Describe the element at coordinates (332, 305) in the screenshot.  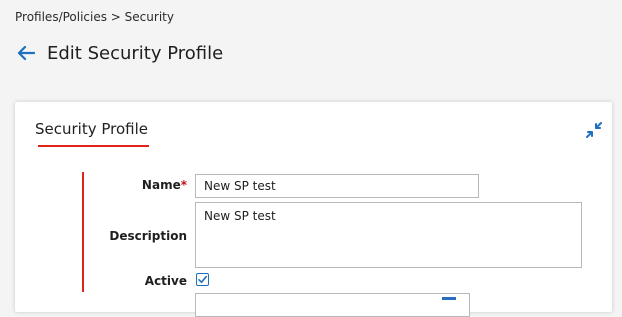
I see `next-field-select` at that location.